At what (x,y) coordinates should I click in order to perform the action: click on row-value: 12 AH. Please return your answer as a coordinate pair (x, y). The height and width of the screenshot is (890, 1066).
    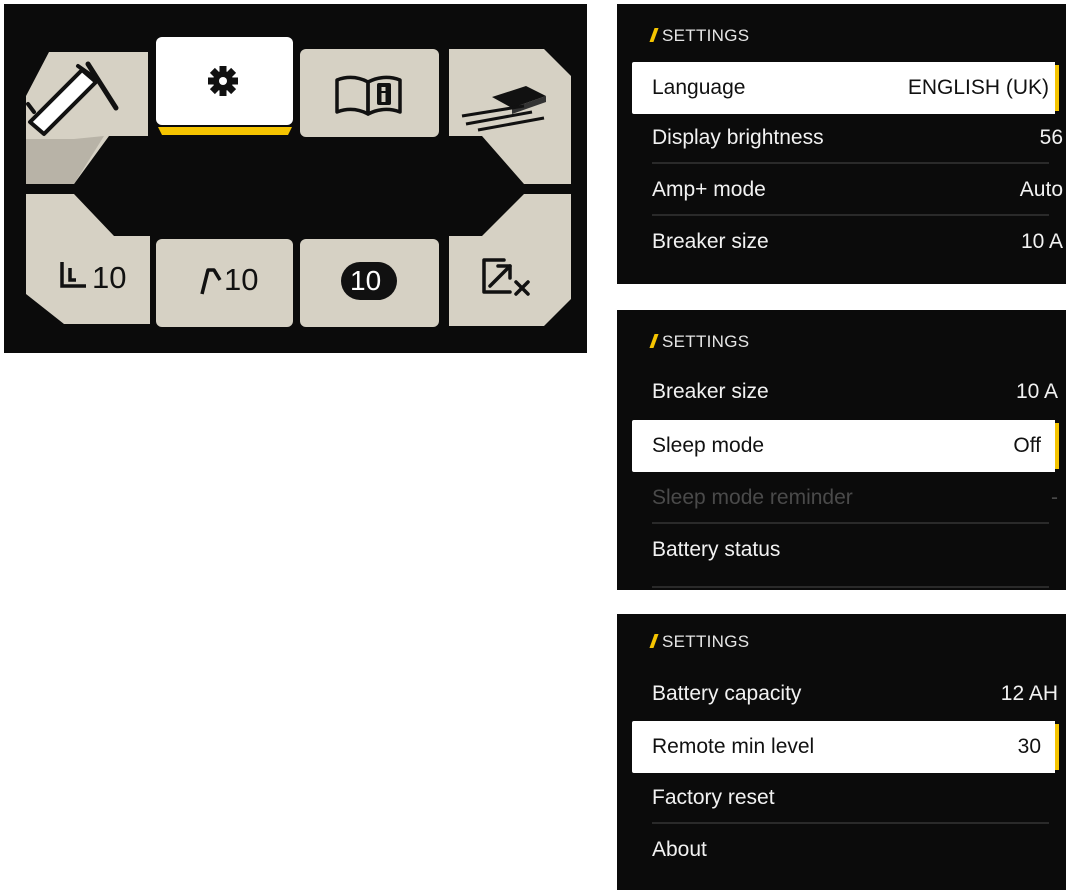
    Looking at the image, I should click on (1029, 693).